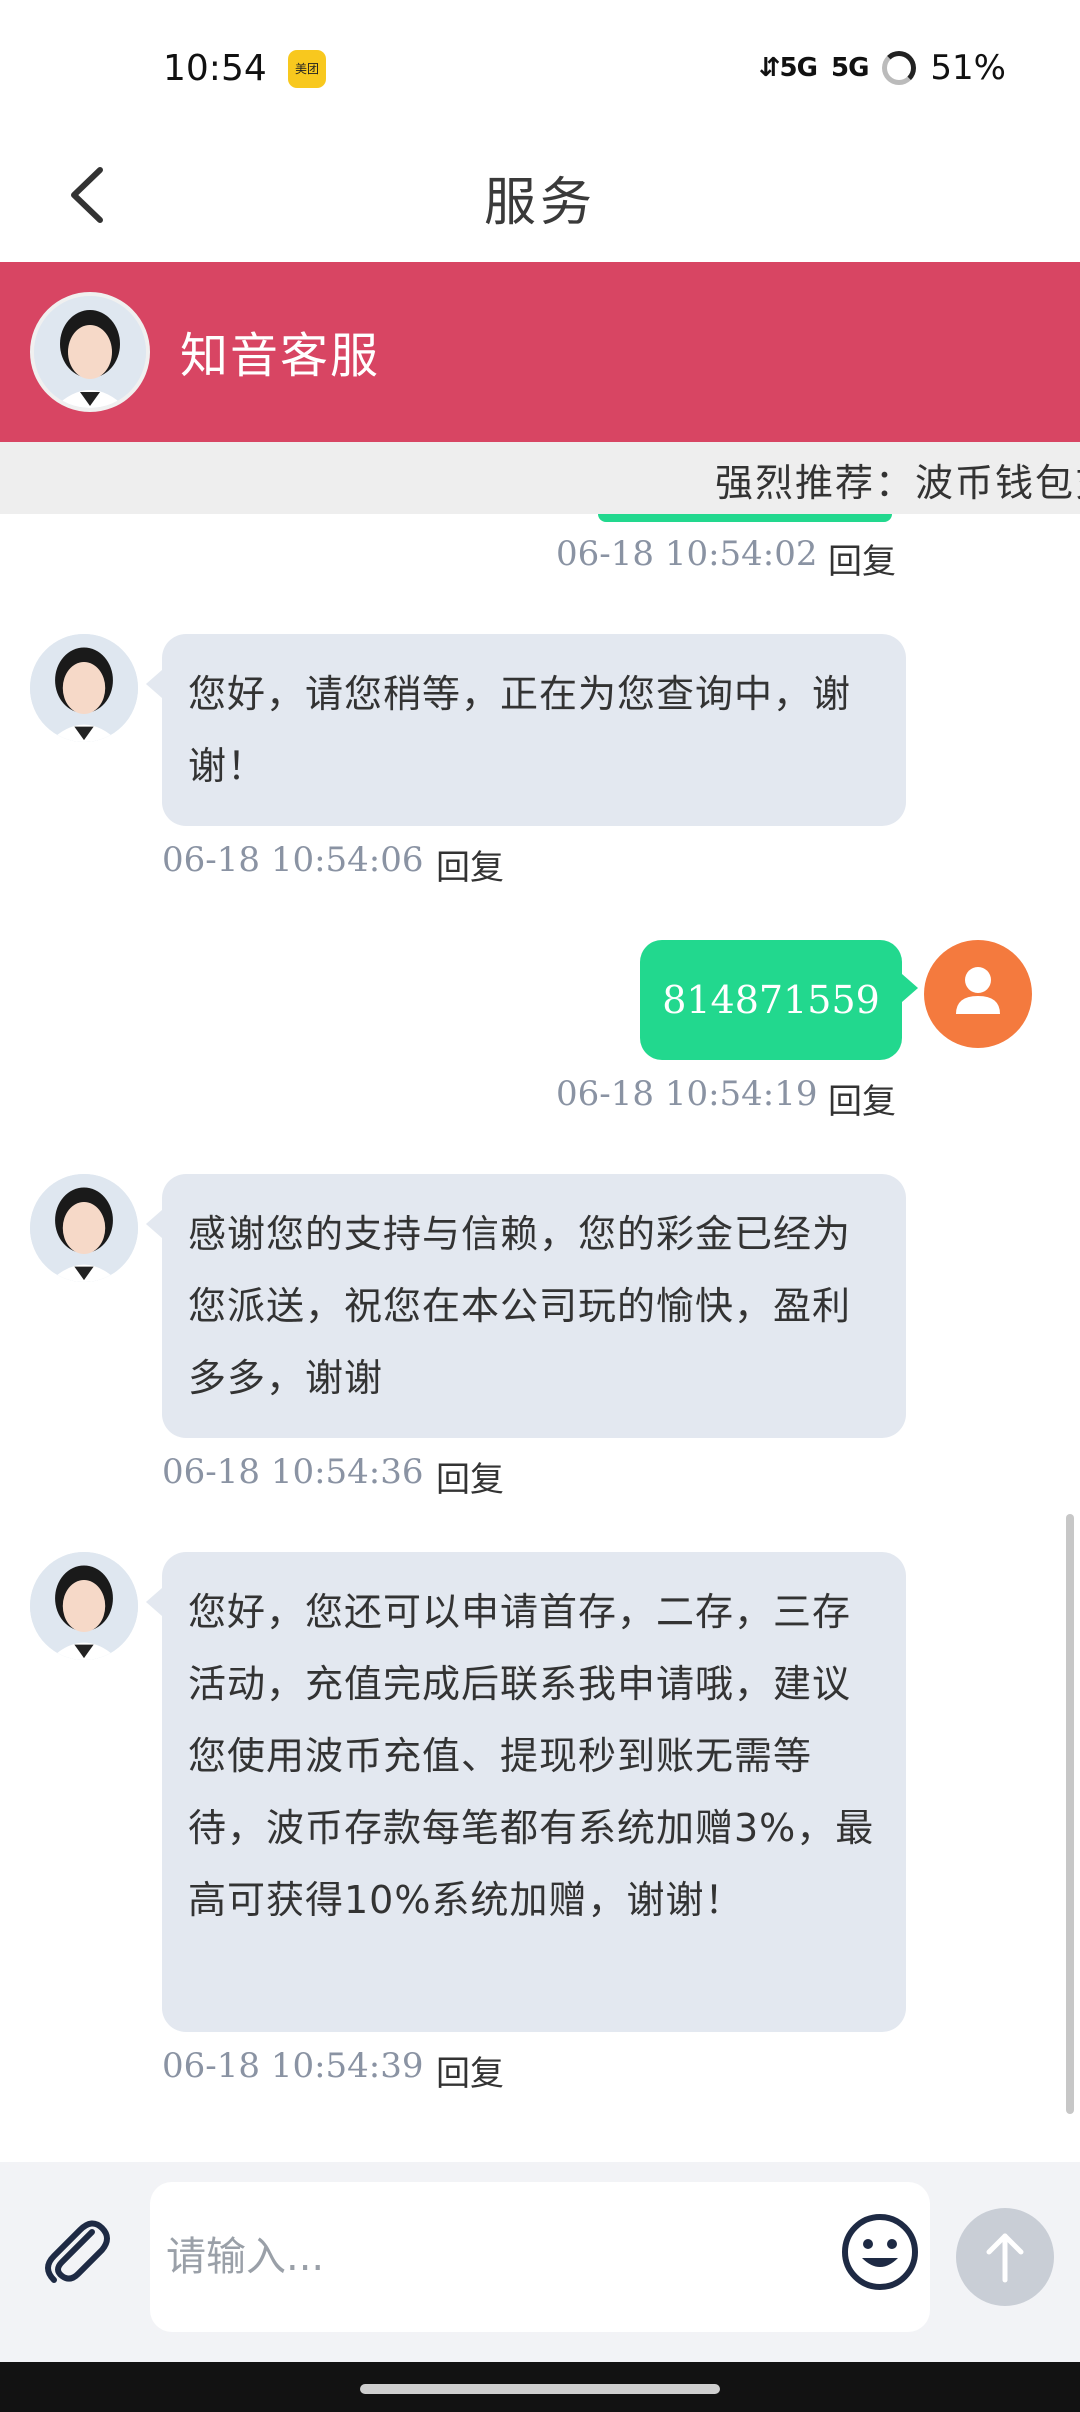 The image size is (1080, 2412). What do you see at coordinates (687, 554) in the screenshot?
I see `message-time: 06-18 10:54:02` at bounding box center [687, 554].